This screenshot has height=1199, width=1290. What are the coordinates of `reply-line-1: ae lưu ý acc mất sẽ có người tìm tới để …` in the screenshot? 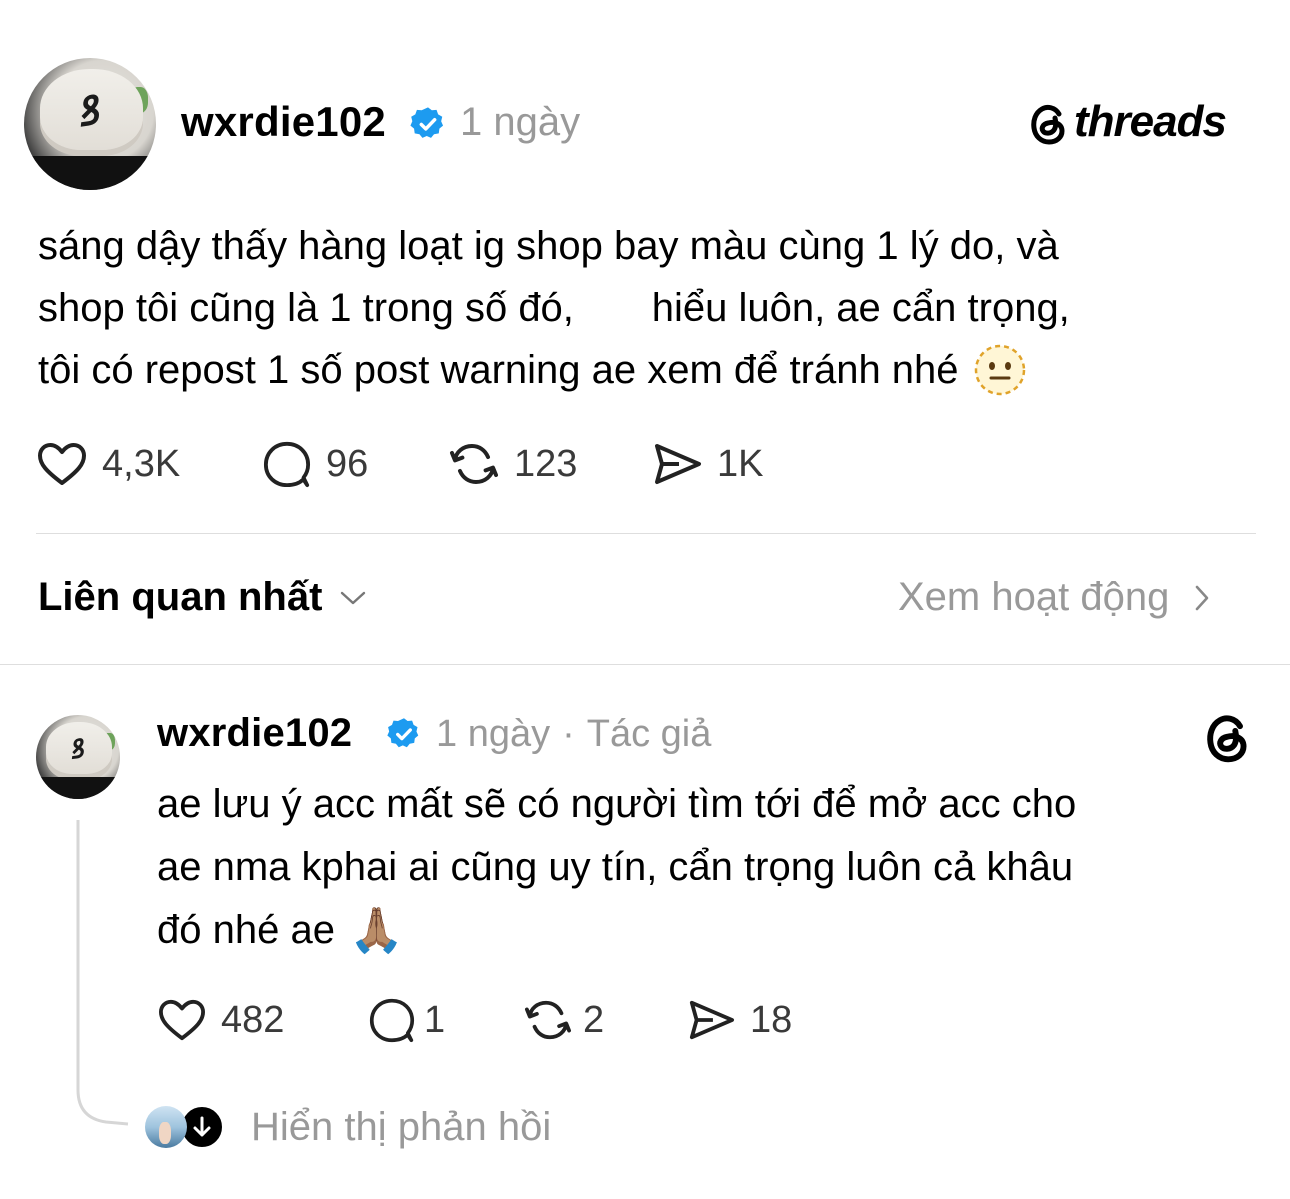 It's located at (617, 804).